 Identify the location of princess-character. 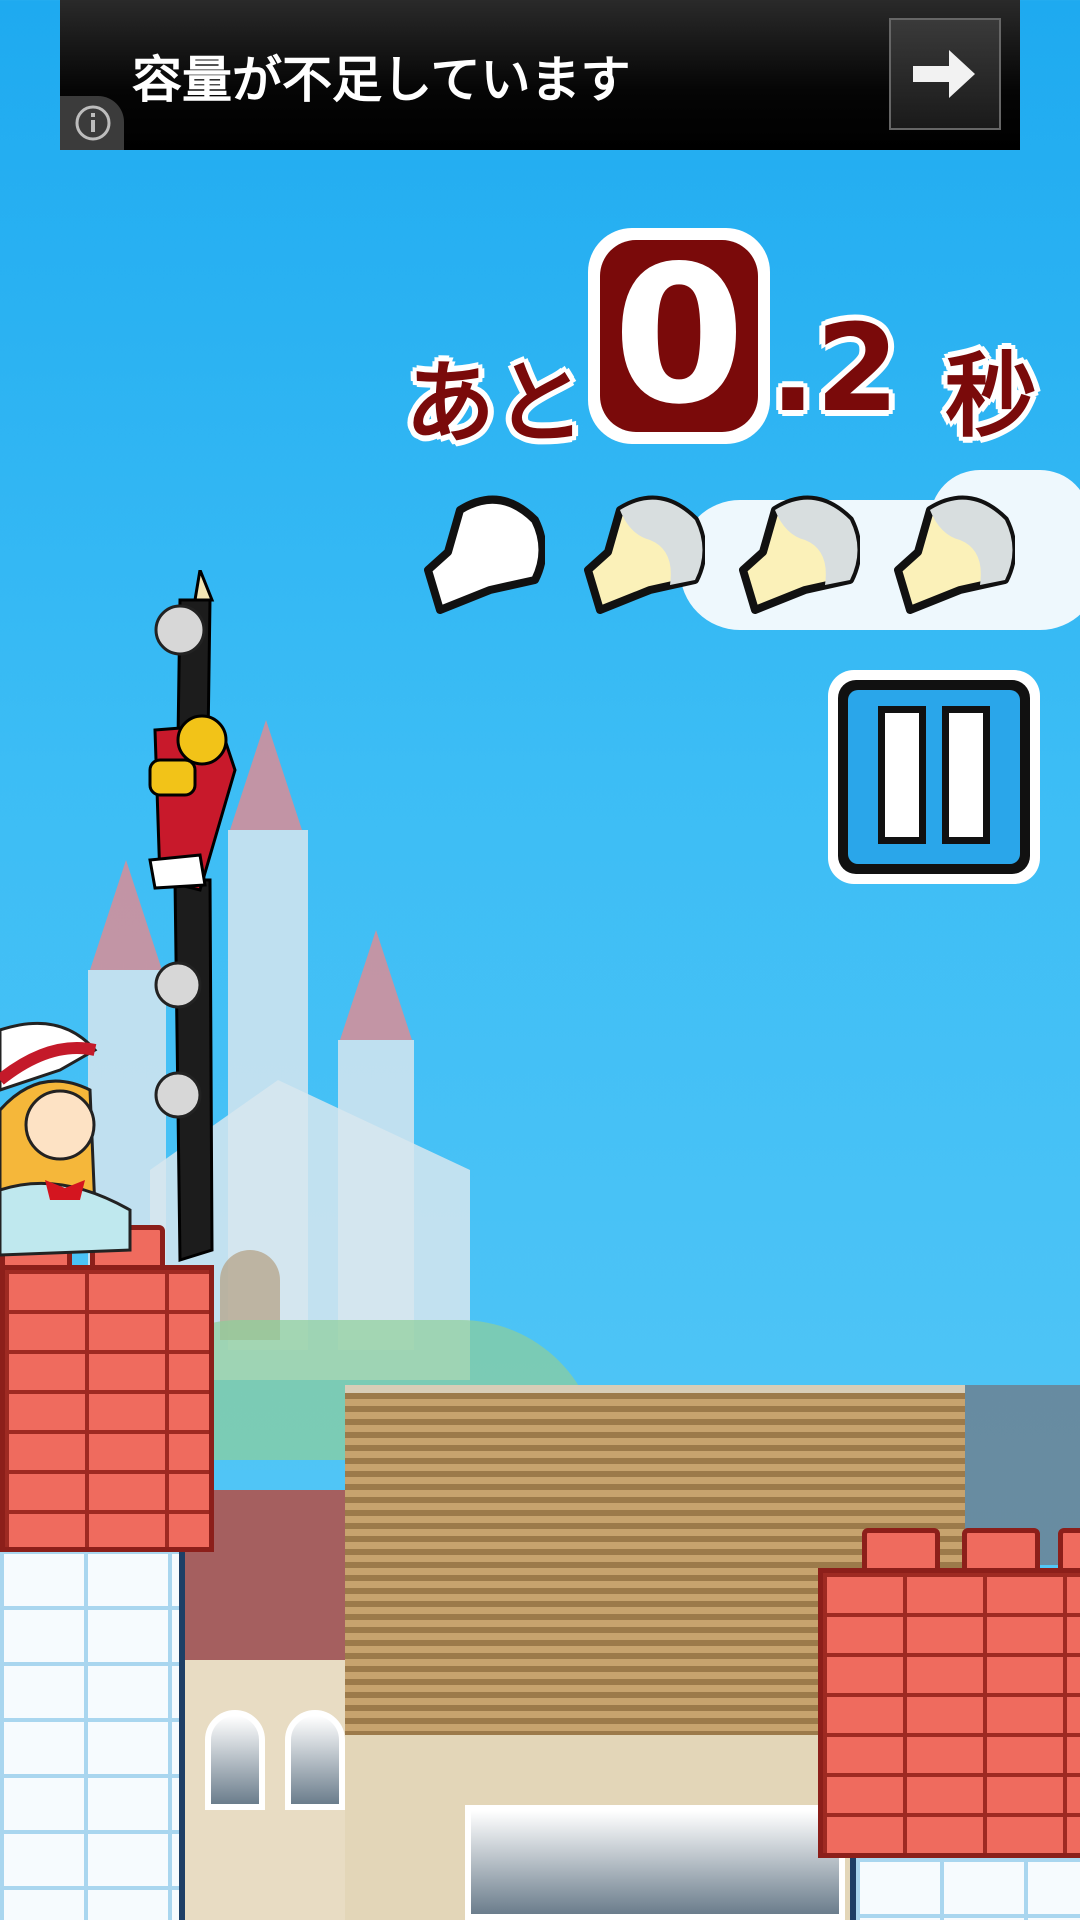
(66, 1139).